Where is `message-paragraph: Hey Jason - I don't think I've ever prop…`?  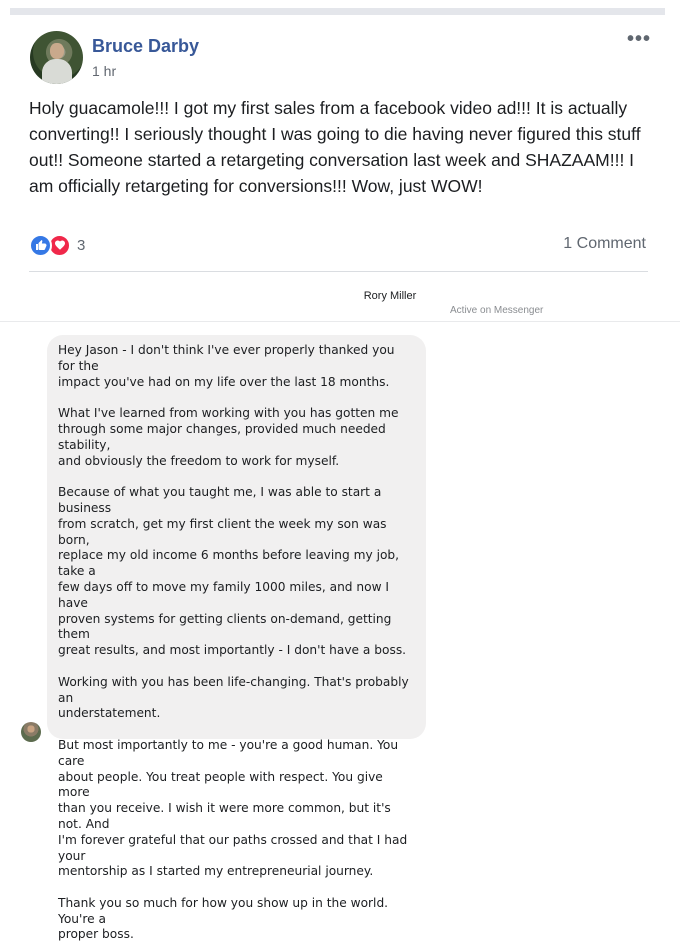 message-paragraph: Hey Jason - I don't think I've ever prop… is located at coordinates (226, 366).